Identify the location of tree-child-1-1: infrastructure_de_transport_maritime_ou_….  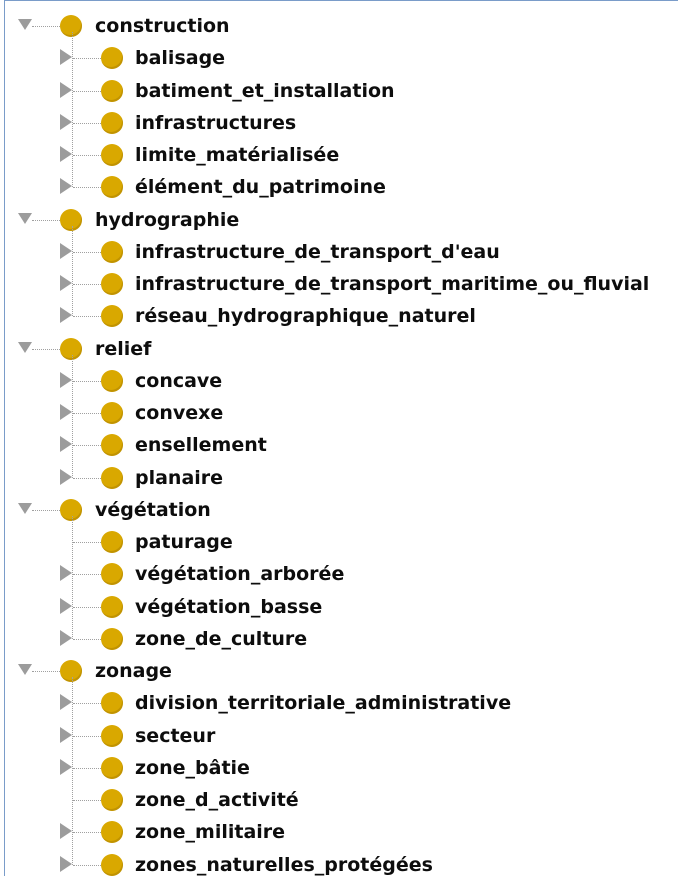
(341, 284).